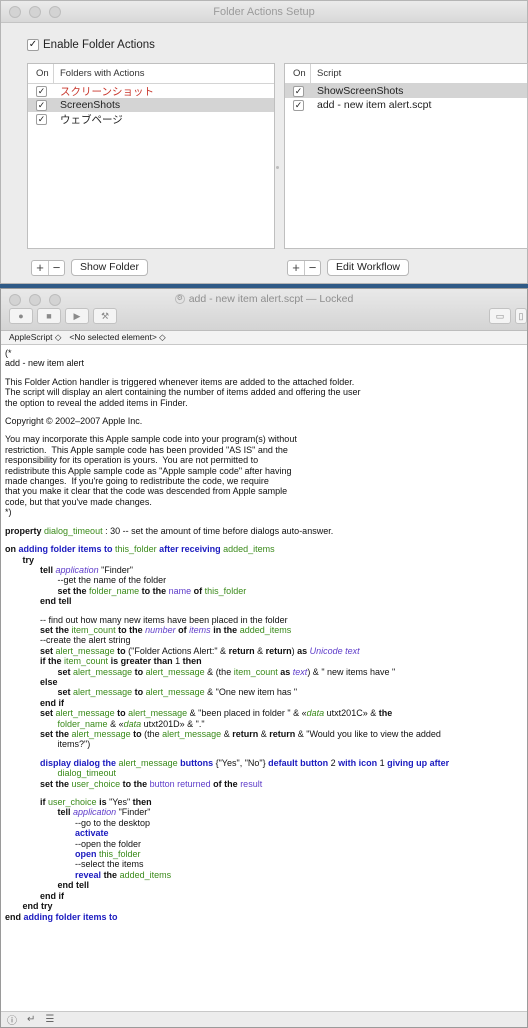 The image size is (528, 1028). Describe the element at coordinates (277, 167) in the screenshot. I see `split-view-divider` at that location.